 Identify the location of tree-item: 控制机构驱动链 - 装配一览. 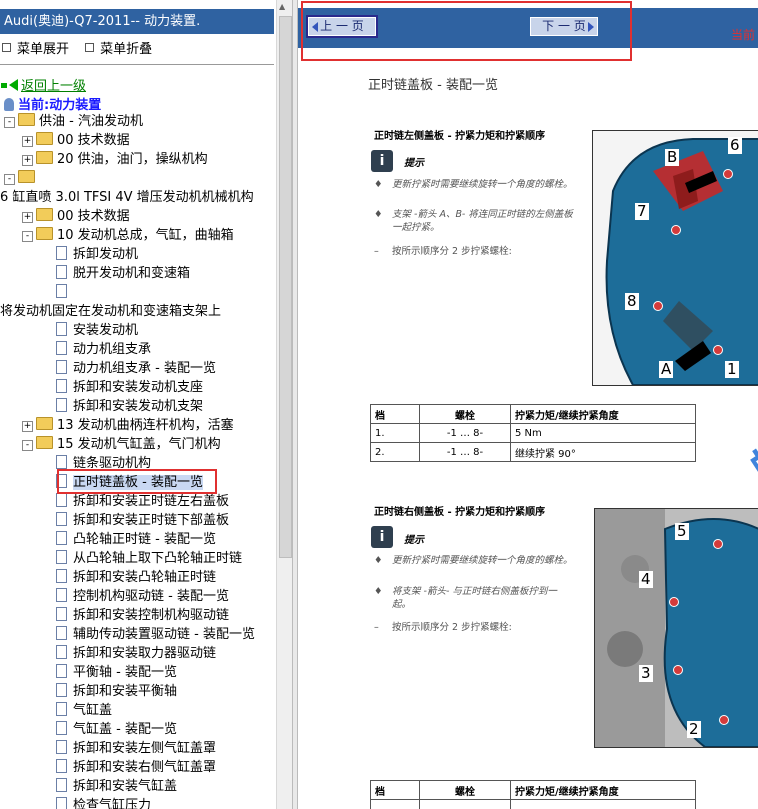
(134, 596).